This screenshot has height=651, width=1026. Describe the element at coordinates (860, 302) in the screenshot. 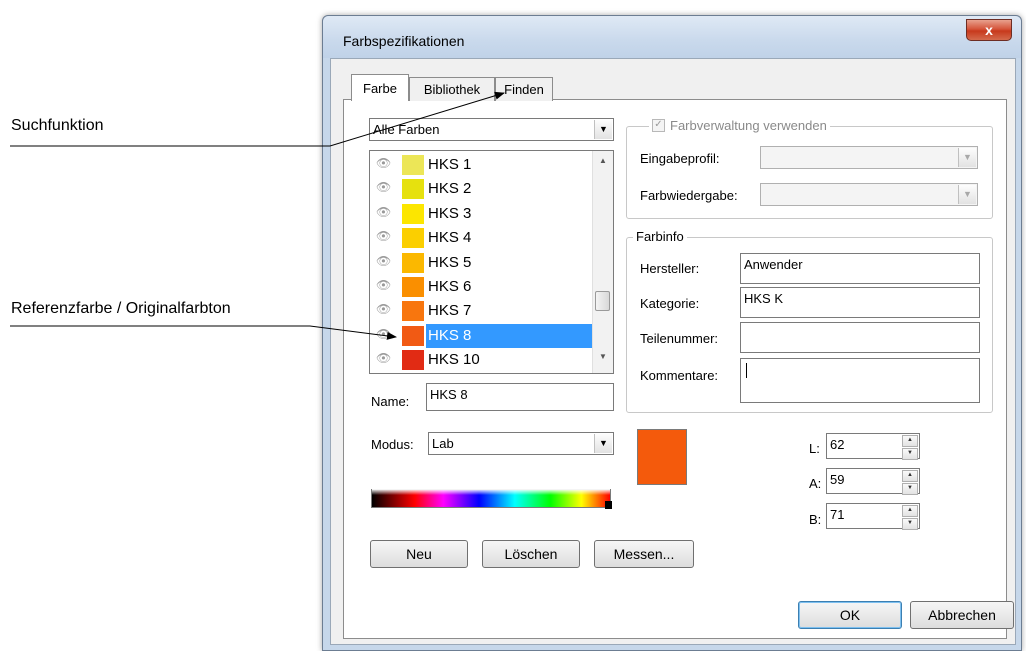

I see `category-input: HKS K` at that location.